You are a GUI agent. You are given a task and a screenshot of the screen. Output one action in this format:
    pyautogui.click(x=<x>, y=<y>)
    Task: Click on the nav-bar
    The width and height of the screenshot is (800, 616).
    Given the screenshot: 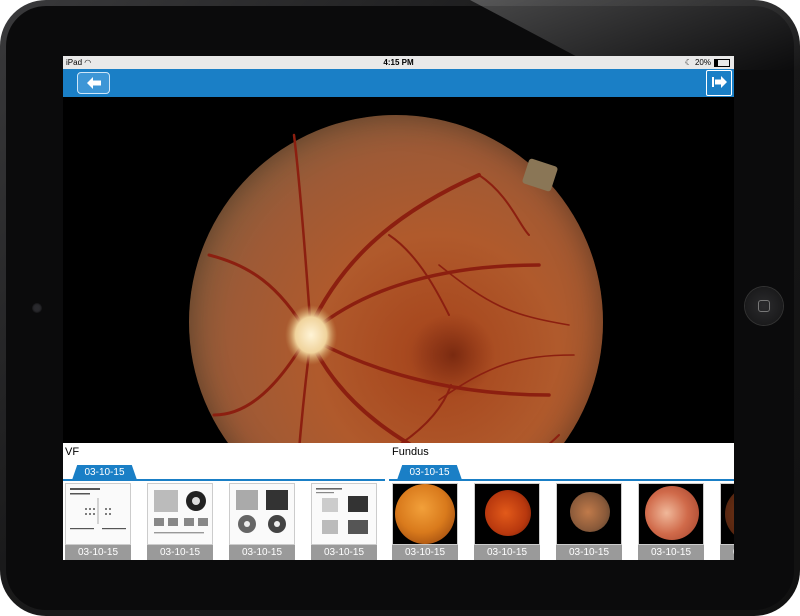 What is the action you would take?
    pyautogui.click(x=398, y=83)
    